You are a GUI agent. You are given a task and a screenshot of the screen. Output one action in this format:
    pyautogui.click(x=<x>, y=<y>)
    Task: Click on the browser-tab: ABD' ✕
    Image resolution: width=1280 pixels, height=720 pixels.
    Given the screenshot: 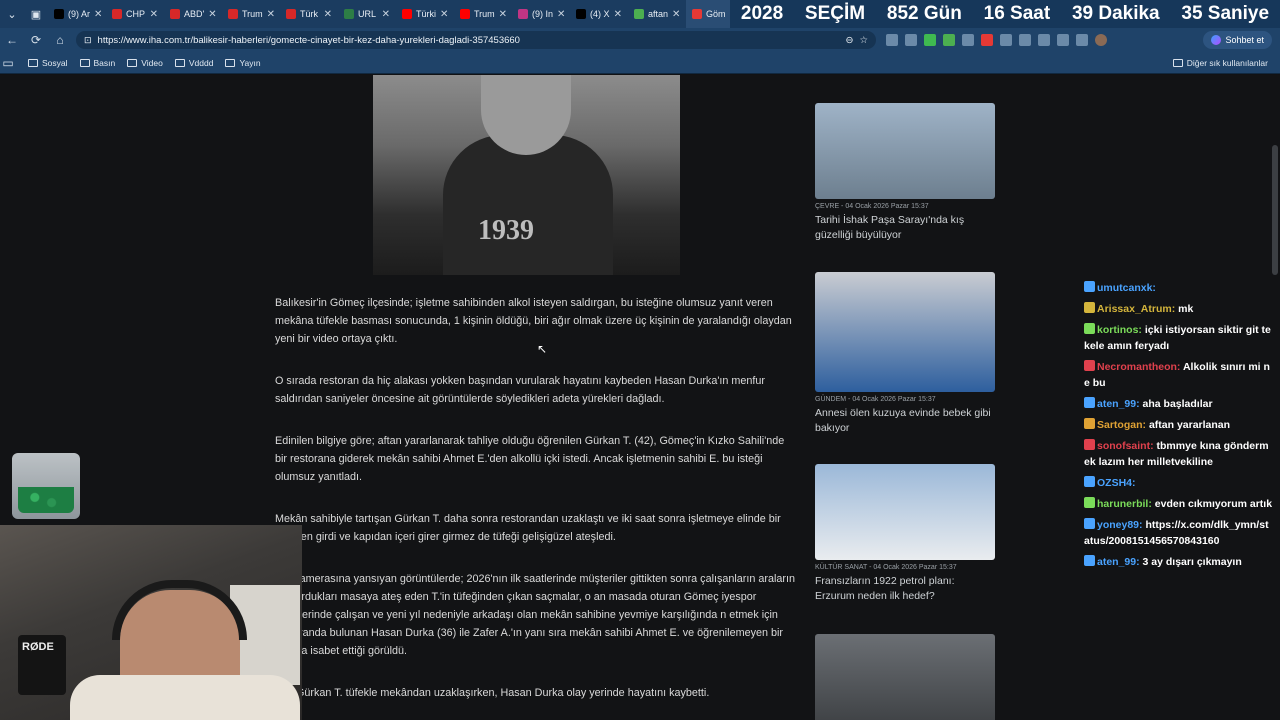 What is the action you would take?
    pyautogui.click(x=193, y=14)
    